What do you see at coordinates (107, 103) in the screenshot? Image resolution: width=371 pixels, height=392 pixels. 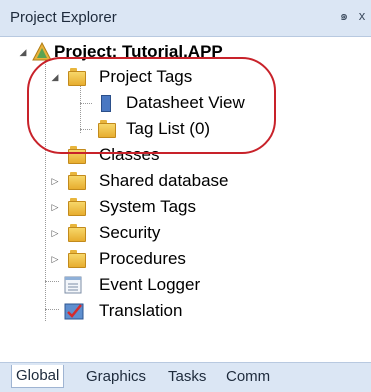 I see `datasheet-icon` at bounding box center [107, 103].